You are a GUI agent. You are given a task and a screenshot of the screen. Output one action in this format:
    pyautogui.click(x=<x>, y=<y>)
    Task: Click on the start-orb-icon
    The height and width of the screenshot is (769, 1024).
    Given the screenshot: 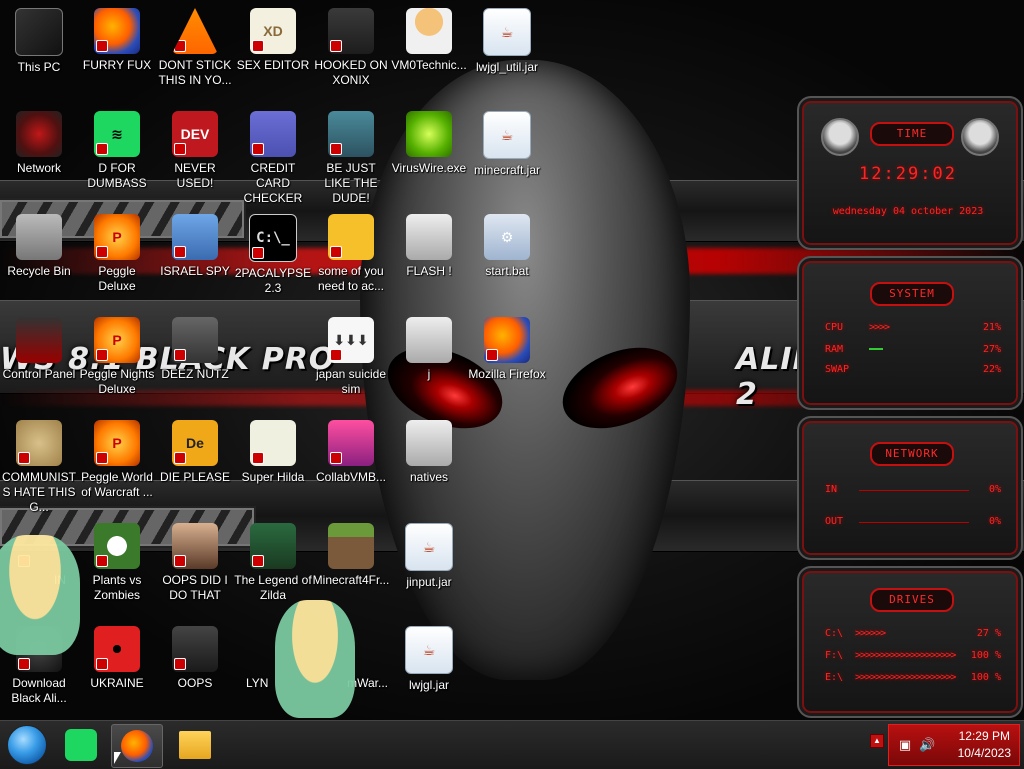 What is the action you would take?
    pyautogui.click(x=27, y=745)
    